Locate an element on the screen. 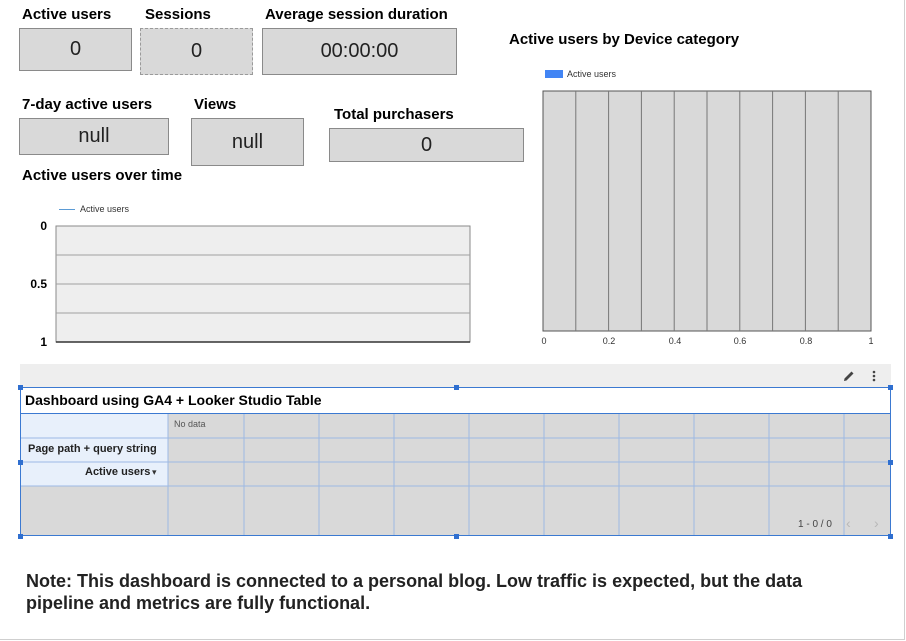  avg-session-duration-scorecard: 00:00:00 is located at coordinates (359, 51).